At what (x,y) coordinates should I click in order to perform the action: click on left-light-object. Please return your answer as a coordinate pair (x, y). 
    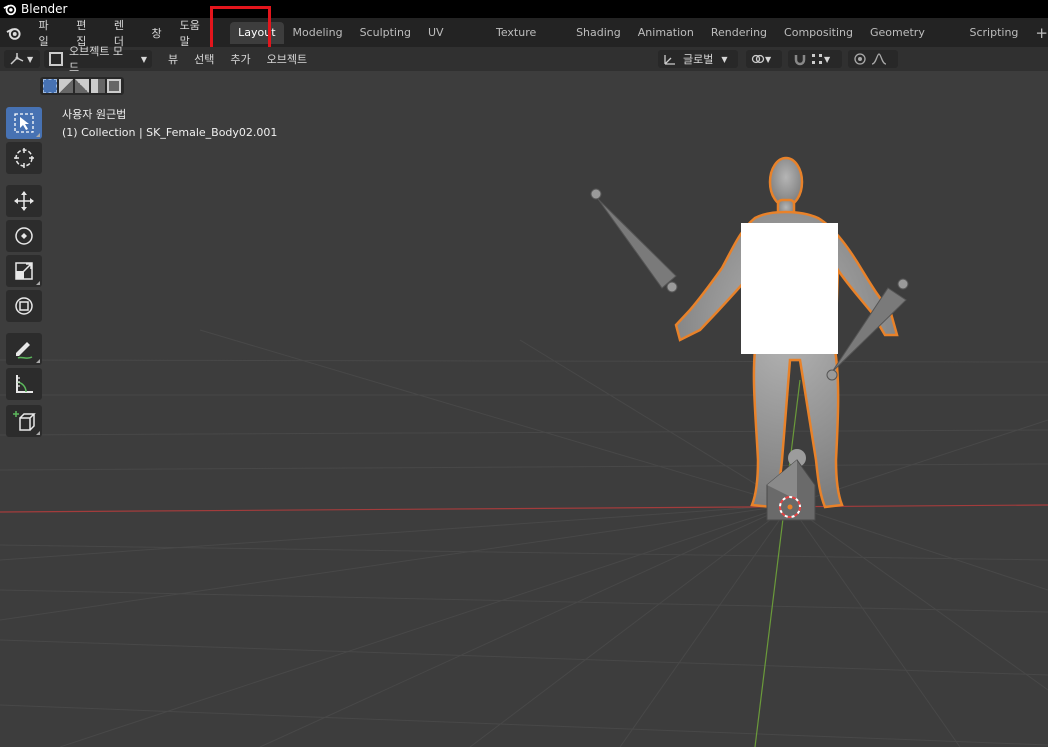
    Looking at the image, I should click on (634, 240).